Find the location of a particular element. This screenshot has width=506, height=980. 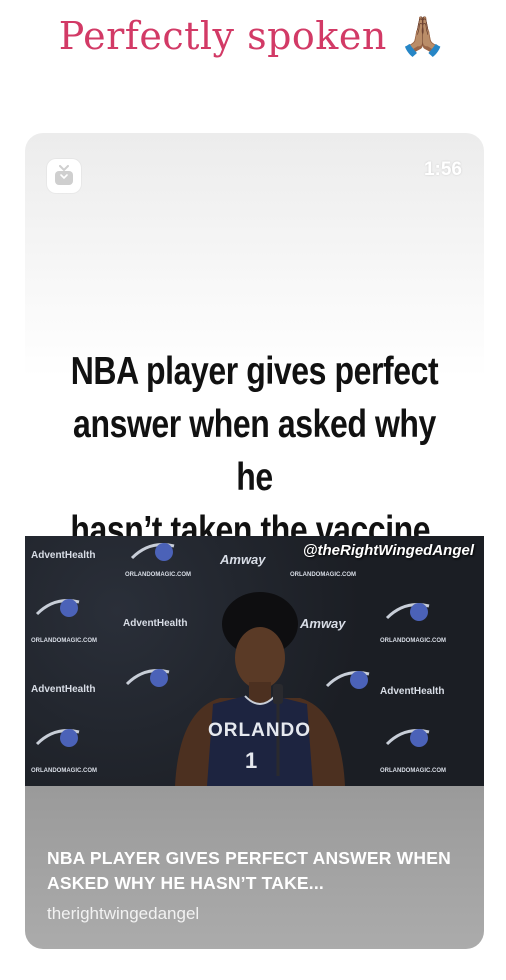

igtv-icon is located at coordinates (64, 176).